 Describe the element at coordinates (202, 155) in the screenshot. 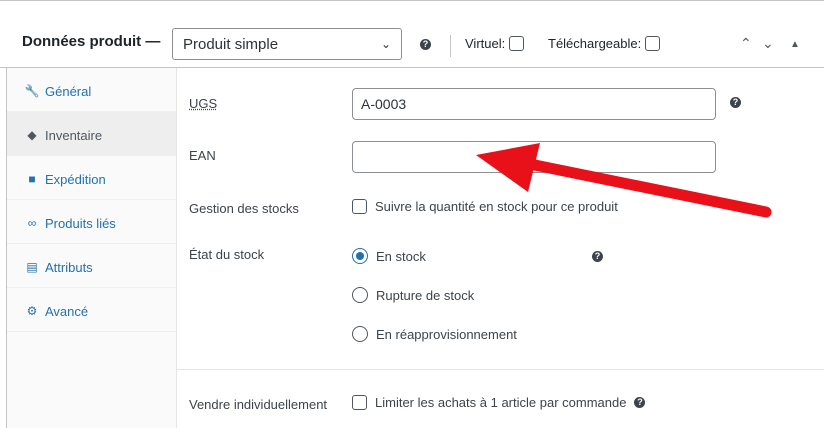

I see `ean-label: EAN` at that location.